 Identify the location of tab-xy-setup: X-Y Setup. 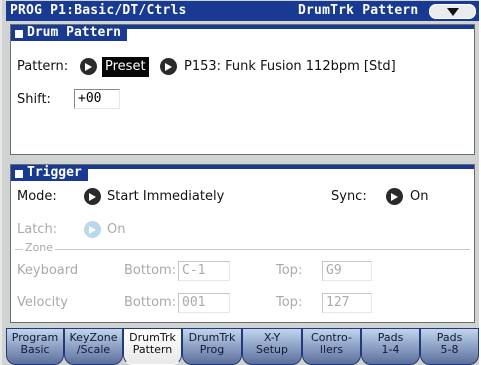
(272, 346).